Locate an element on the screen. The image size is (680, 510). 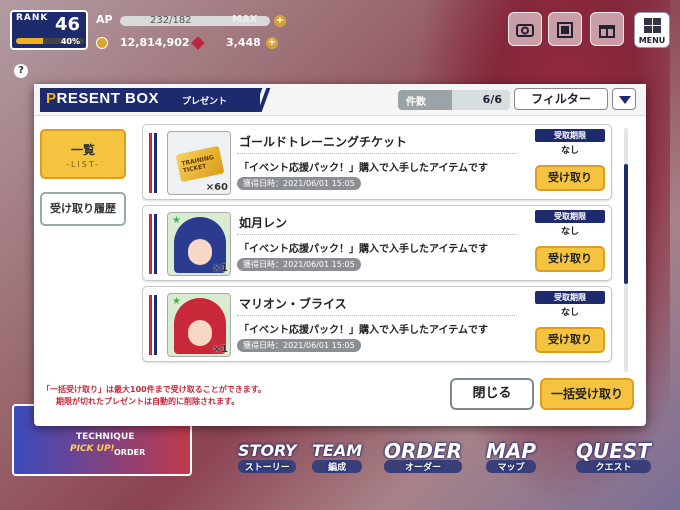
menu-label: MENU is located at coordinates (652, 40).